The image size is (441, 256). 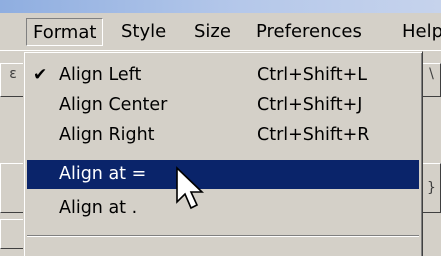 What do you see at coordinates (100, 75) in the screenshot?
I see `menu-item-label: Align Left` at bounding box center [100, 75].